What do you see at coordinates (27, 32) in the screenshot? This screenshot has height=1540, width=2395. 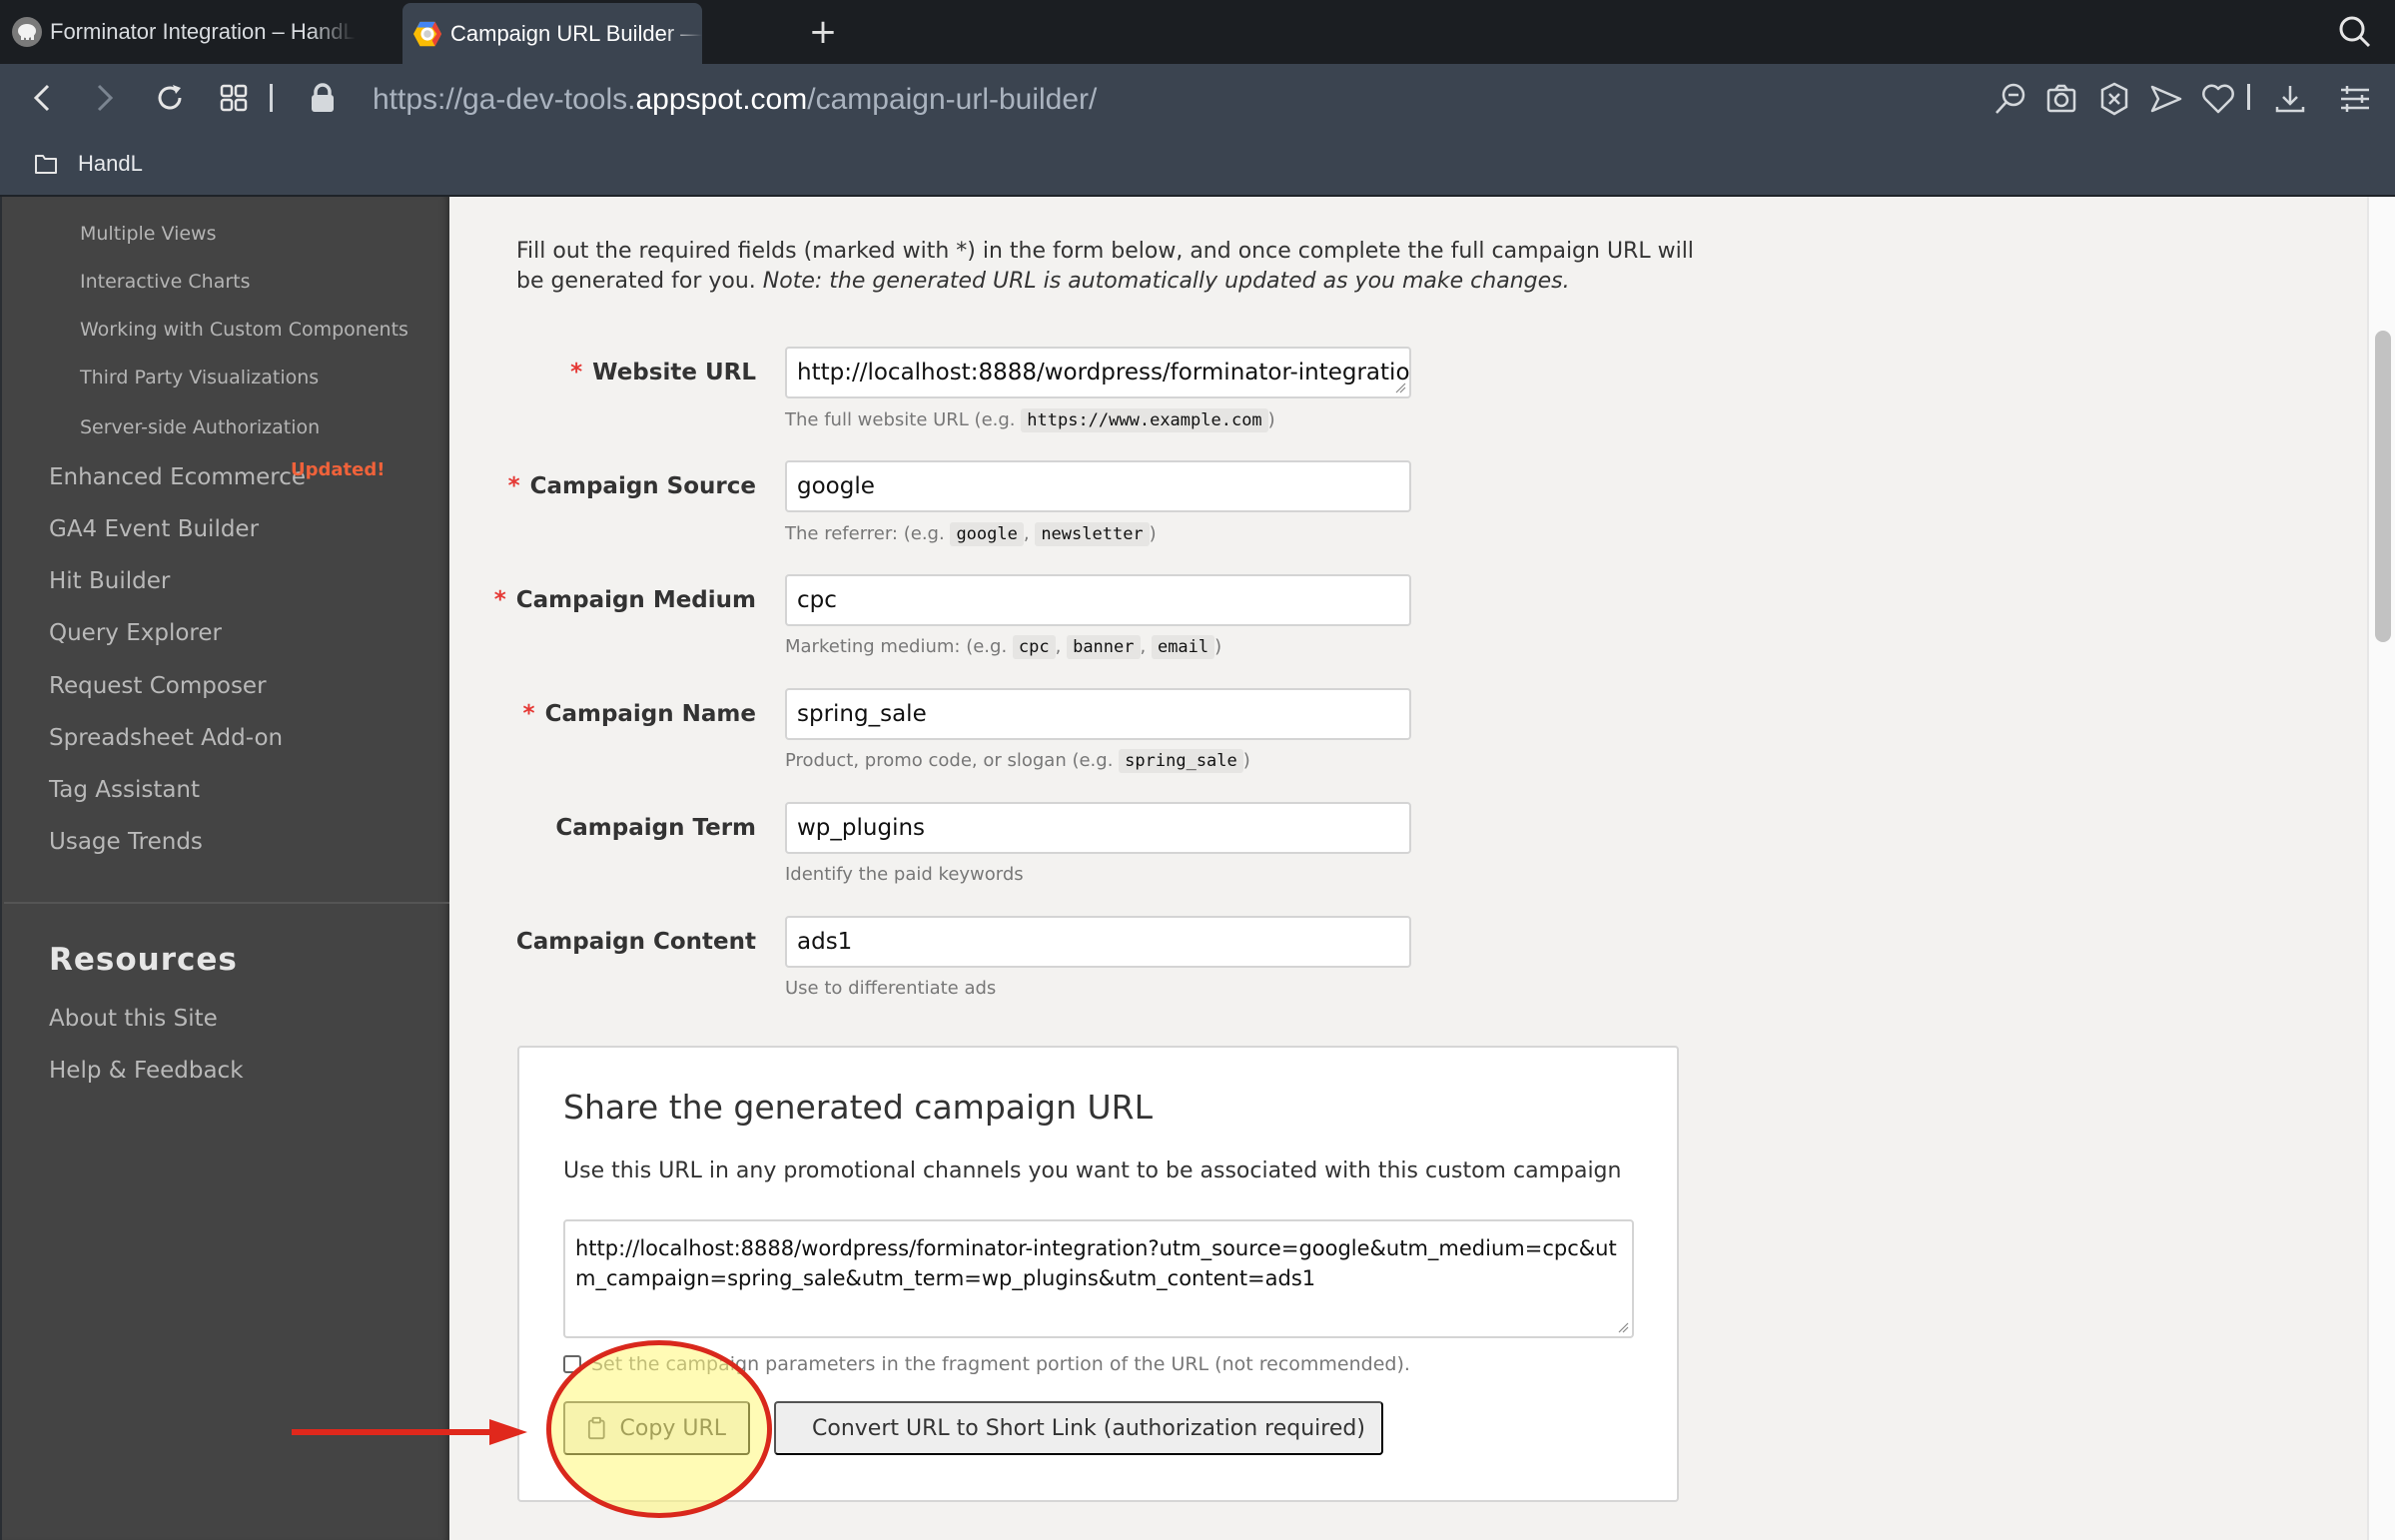 I see `handl-elephant-icon` at bounding box center [27, 32].